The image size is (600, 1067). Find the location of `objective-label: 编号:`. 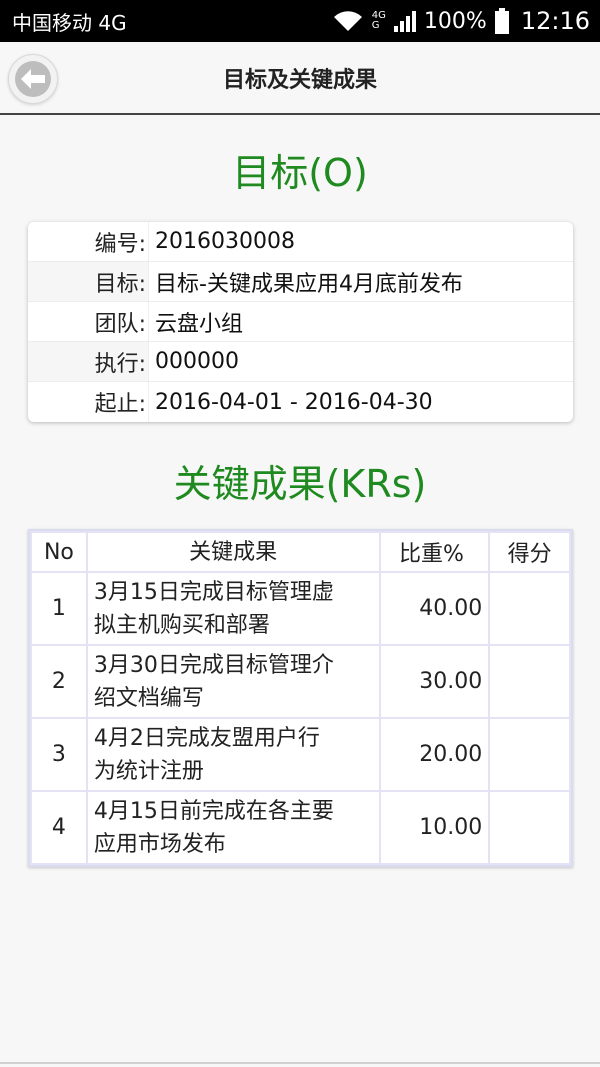

objective-label: 编号: is located at coordinates (120, 244).